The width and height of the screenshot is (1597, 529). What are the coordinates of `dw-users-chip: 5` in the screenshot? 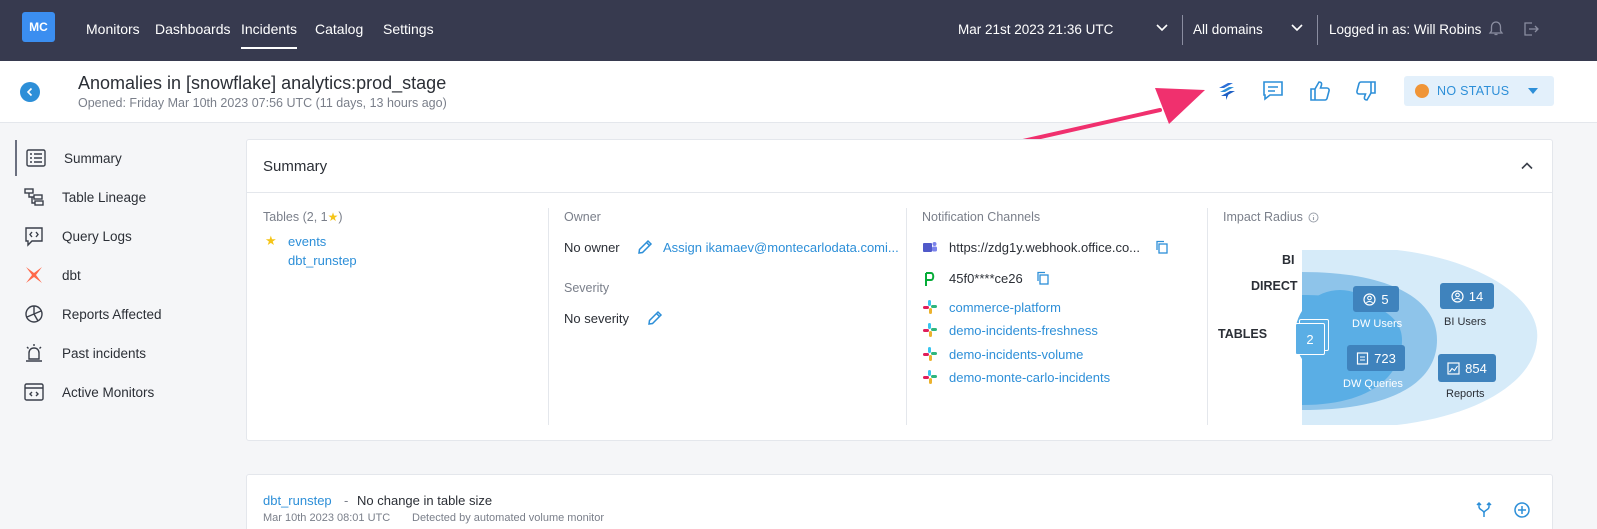 It's located at (1376, 299).